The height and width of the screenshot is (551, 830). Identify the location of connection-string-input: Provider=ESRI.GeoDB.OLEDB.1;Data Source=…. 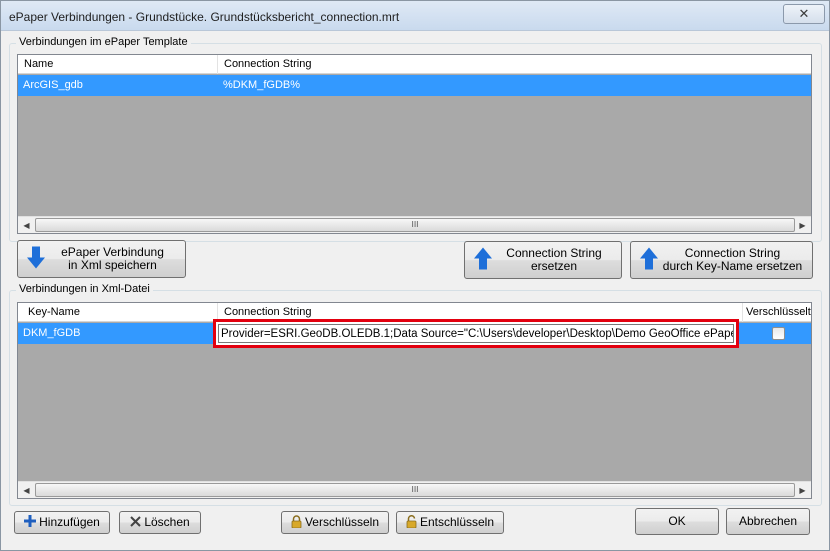
(476, 333).